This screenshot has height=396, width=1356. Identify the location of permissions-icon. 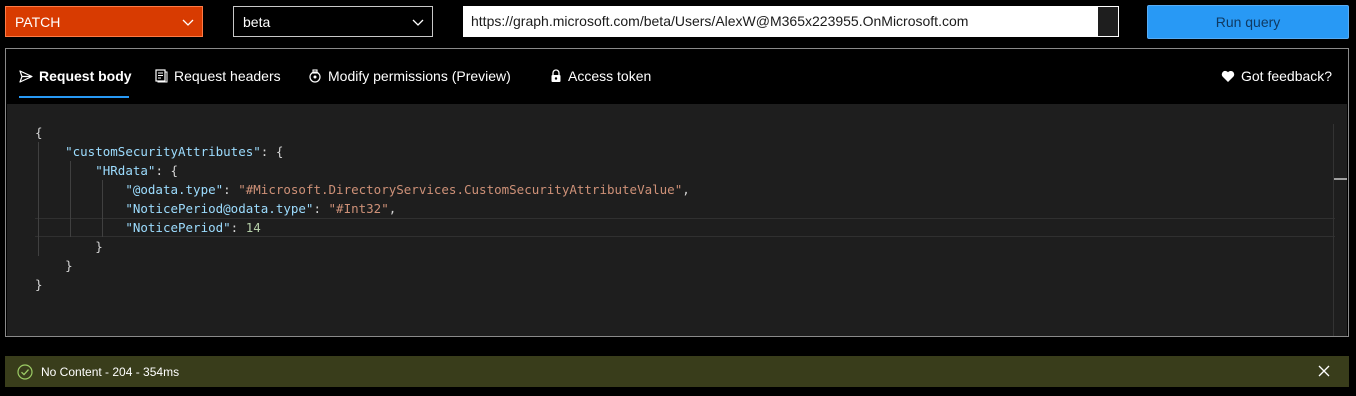
(315, 76).